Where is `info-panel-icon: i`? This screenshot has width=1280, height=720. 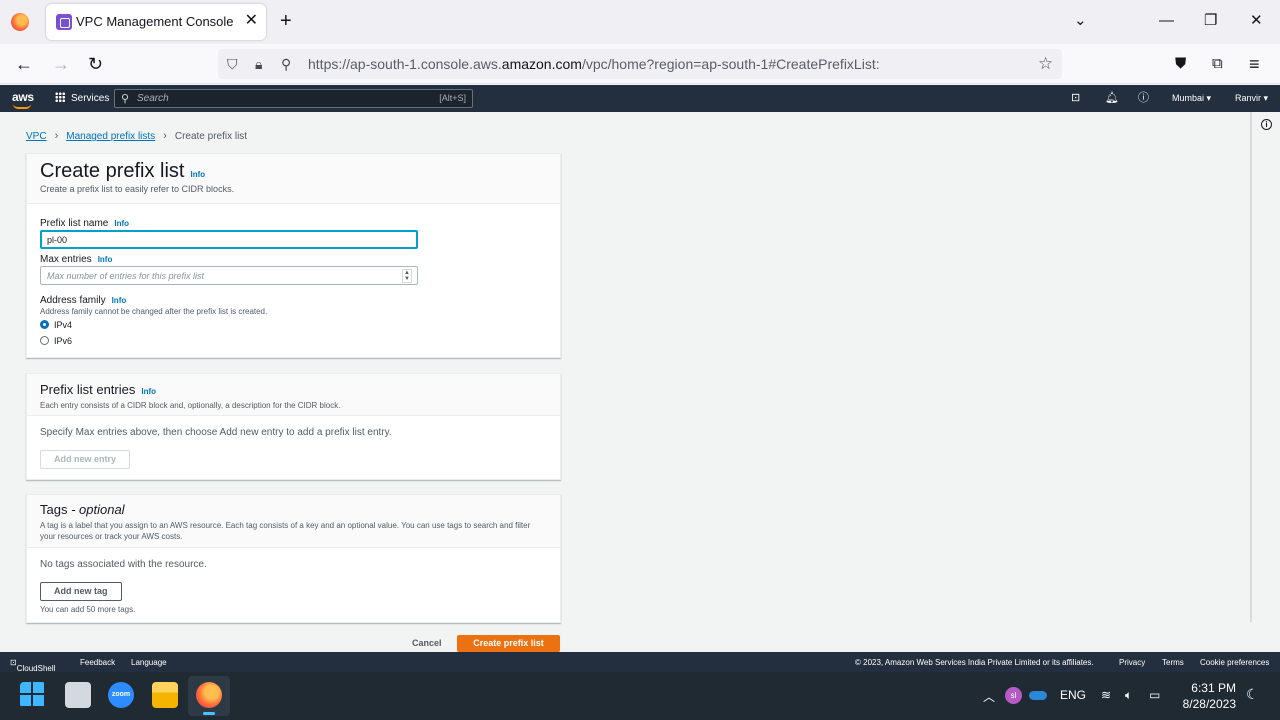
info-panel-icon: i is located at coordinates (1266, 124).